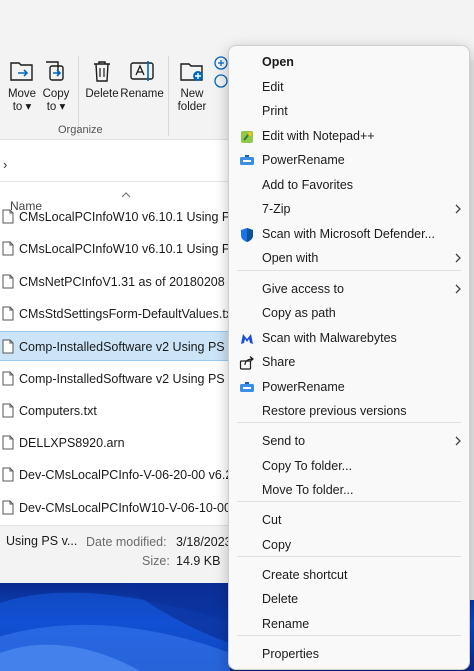 The image size is (474, 671). Describe the element at coordinates (305, 575) in the screenshot. I see `menu-item-label: Create shortcut` at that location.